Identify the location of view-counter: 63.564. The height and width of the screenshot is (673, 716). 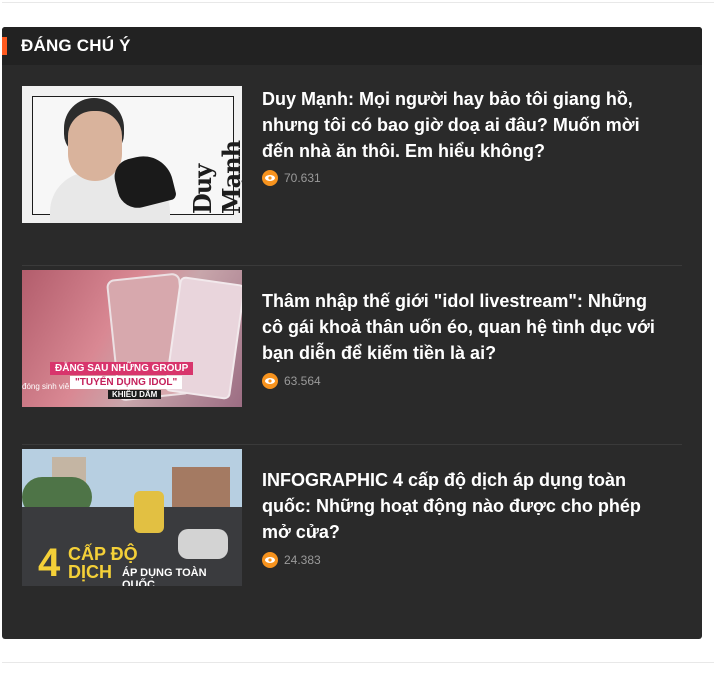
(291, 381).